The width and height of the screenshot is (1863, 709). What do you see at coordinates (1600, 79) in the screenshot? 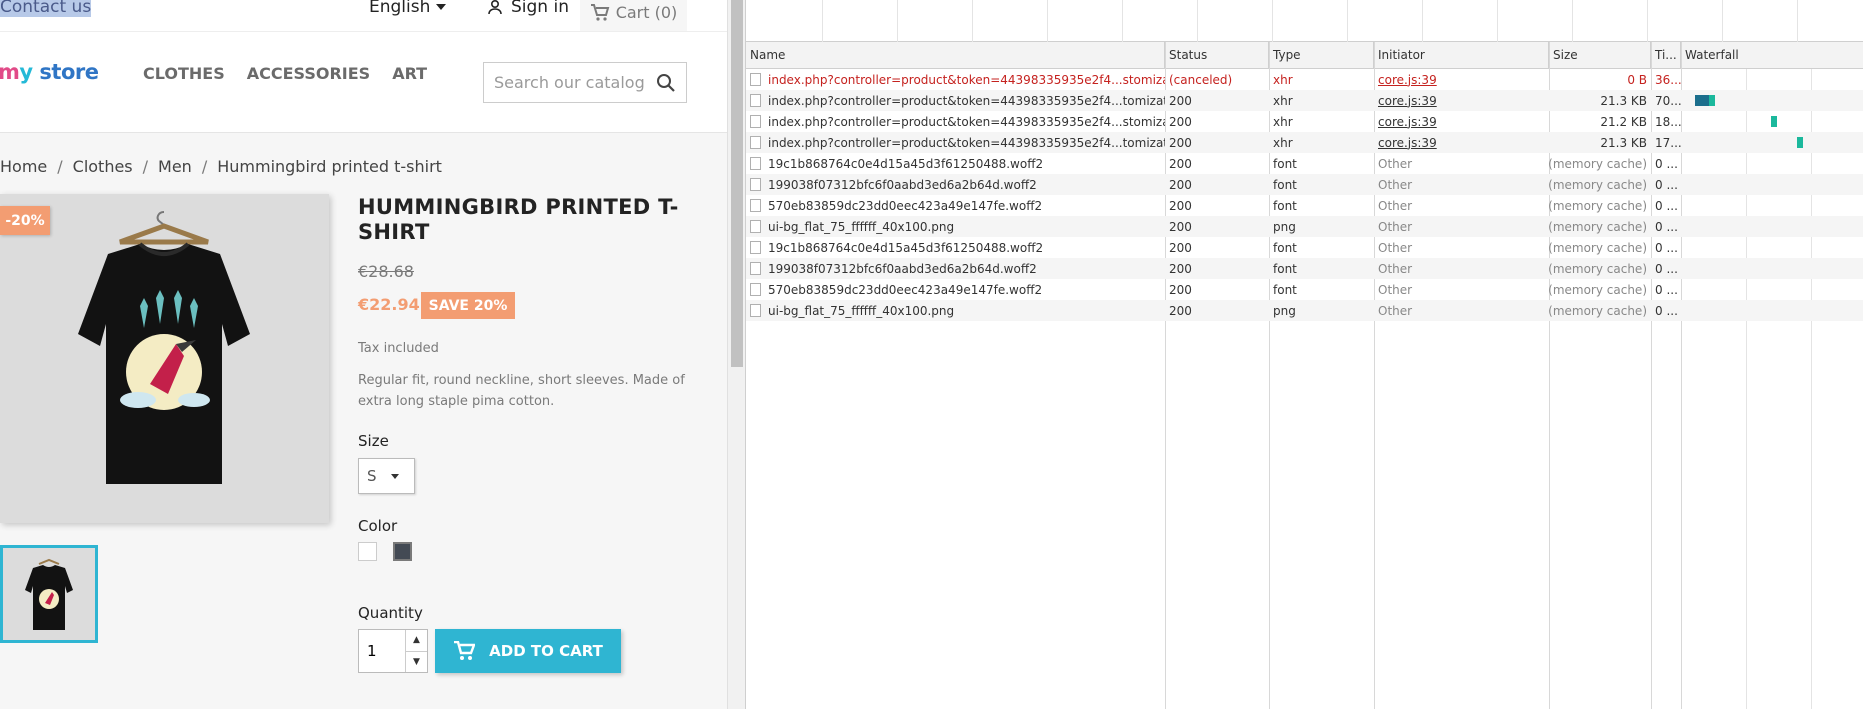
I see `cell-size: 0 B` at bounding box center [1600, 79].